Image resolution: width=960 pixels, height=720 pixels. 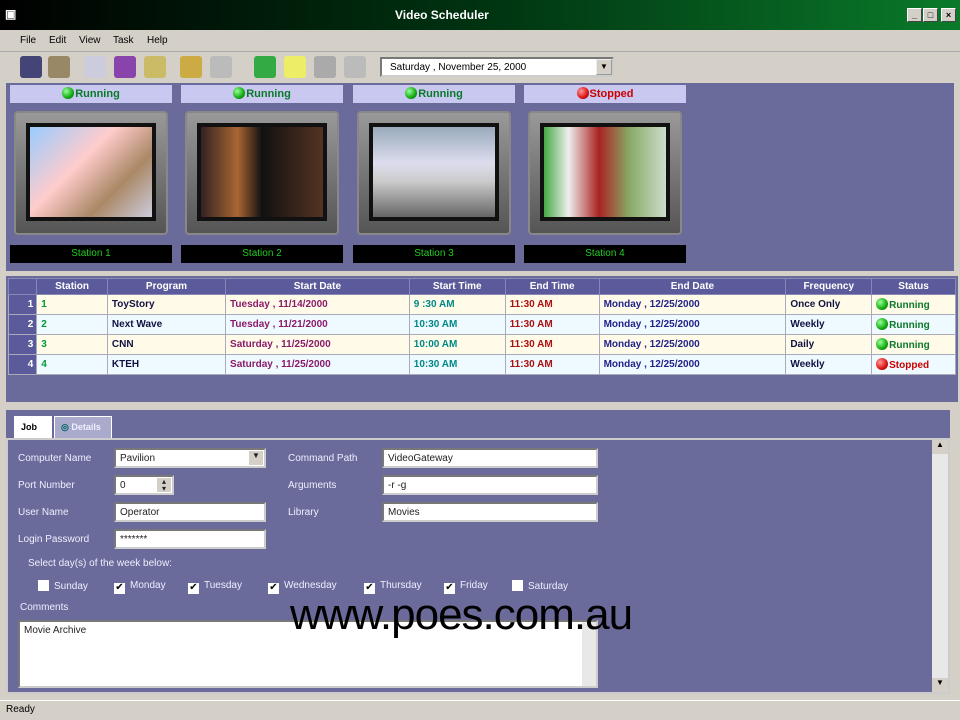 I want to click on cell-start-date: Tuesday , 11/14/2000, so click(x=317, y=304).